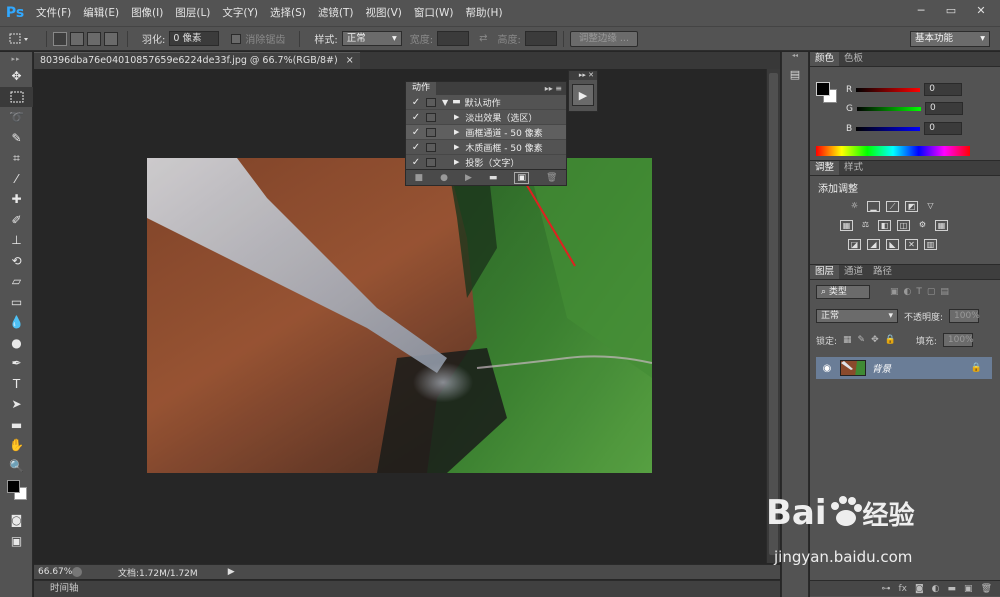 The width and height of the screenshot is (1000, 597). What do you see at coordinates (53, 13) in the screenshot?
I see `menu-file: 文件(F)` at bounding box center [53, 13].